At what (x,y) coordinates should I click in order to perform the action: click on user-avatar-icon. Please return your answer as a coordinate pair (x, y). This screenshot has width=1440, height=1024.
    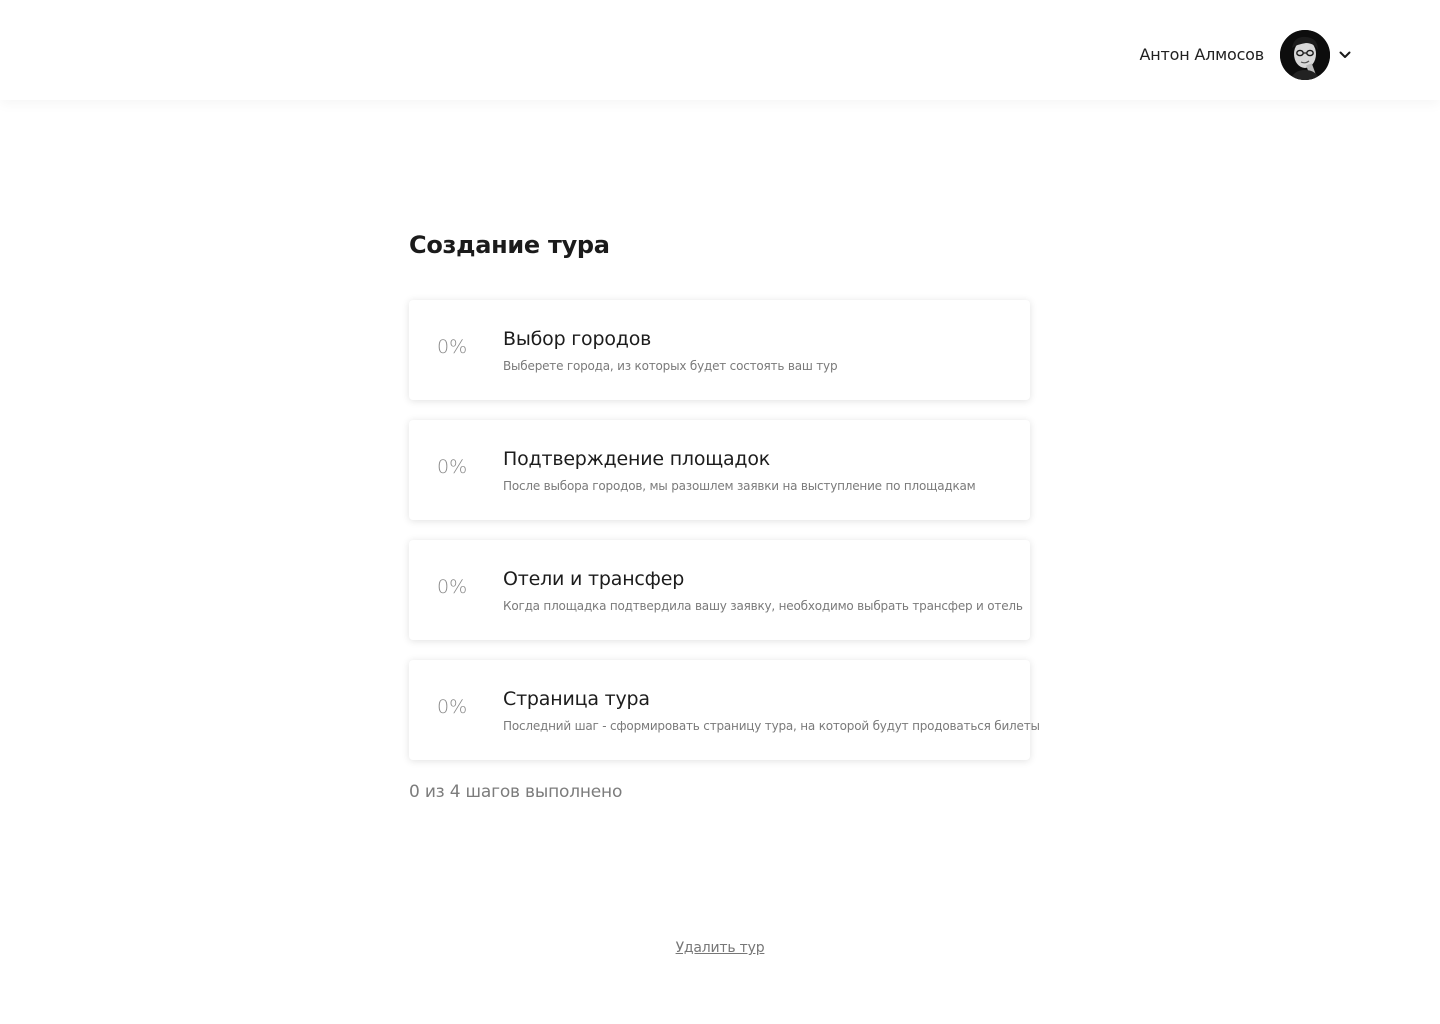
    Looking at the image, I should click on (1305, 54).